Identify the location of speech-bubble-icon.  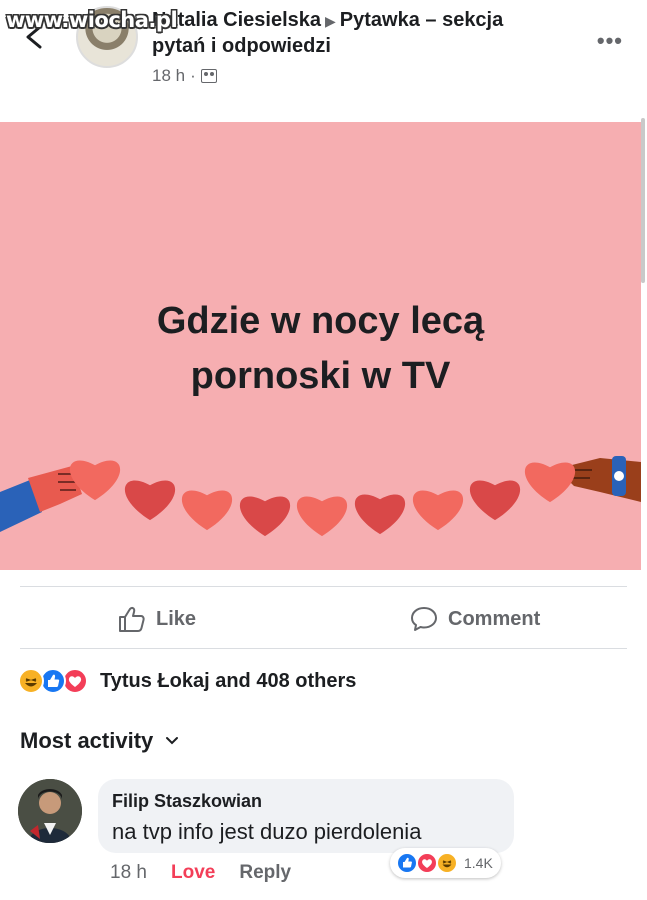
(424, 619).